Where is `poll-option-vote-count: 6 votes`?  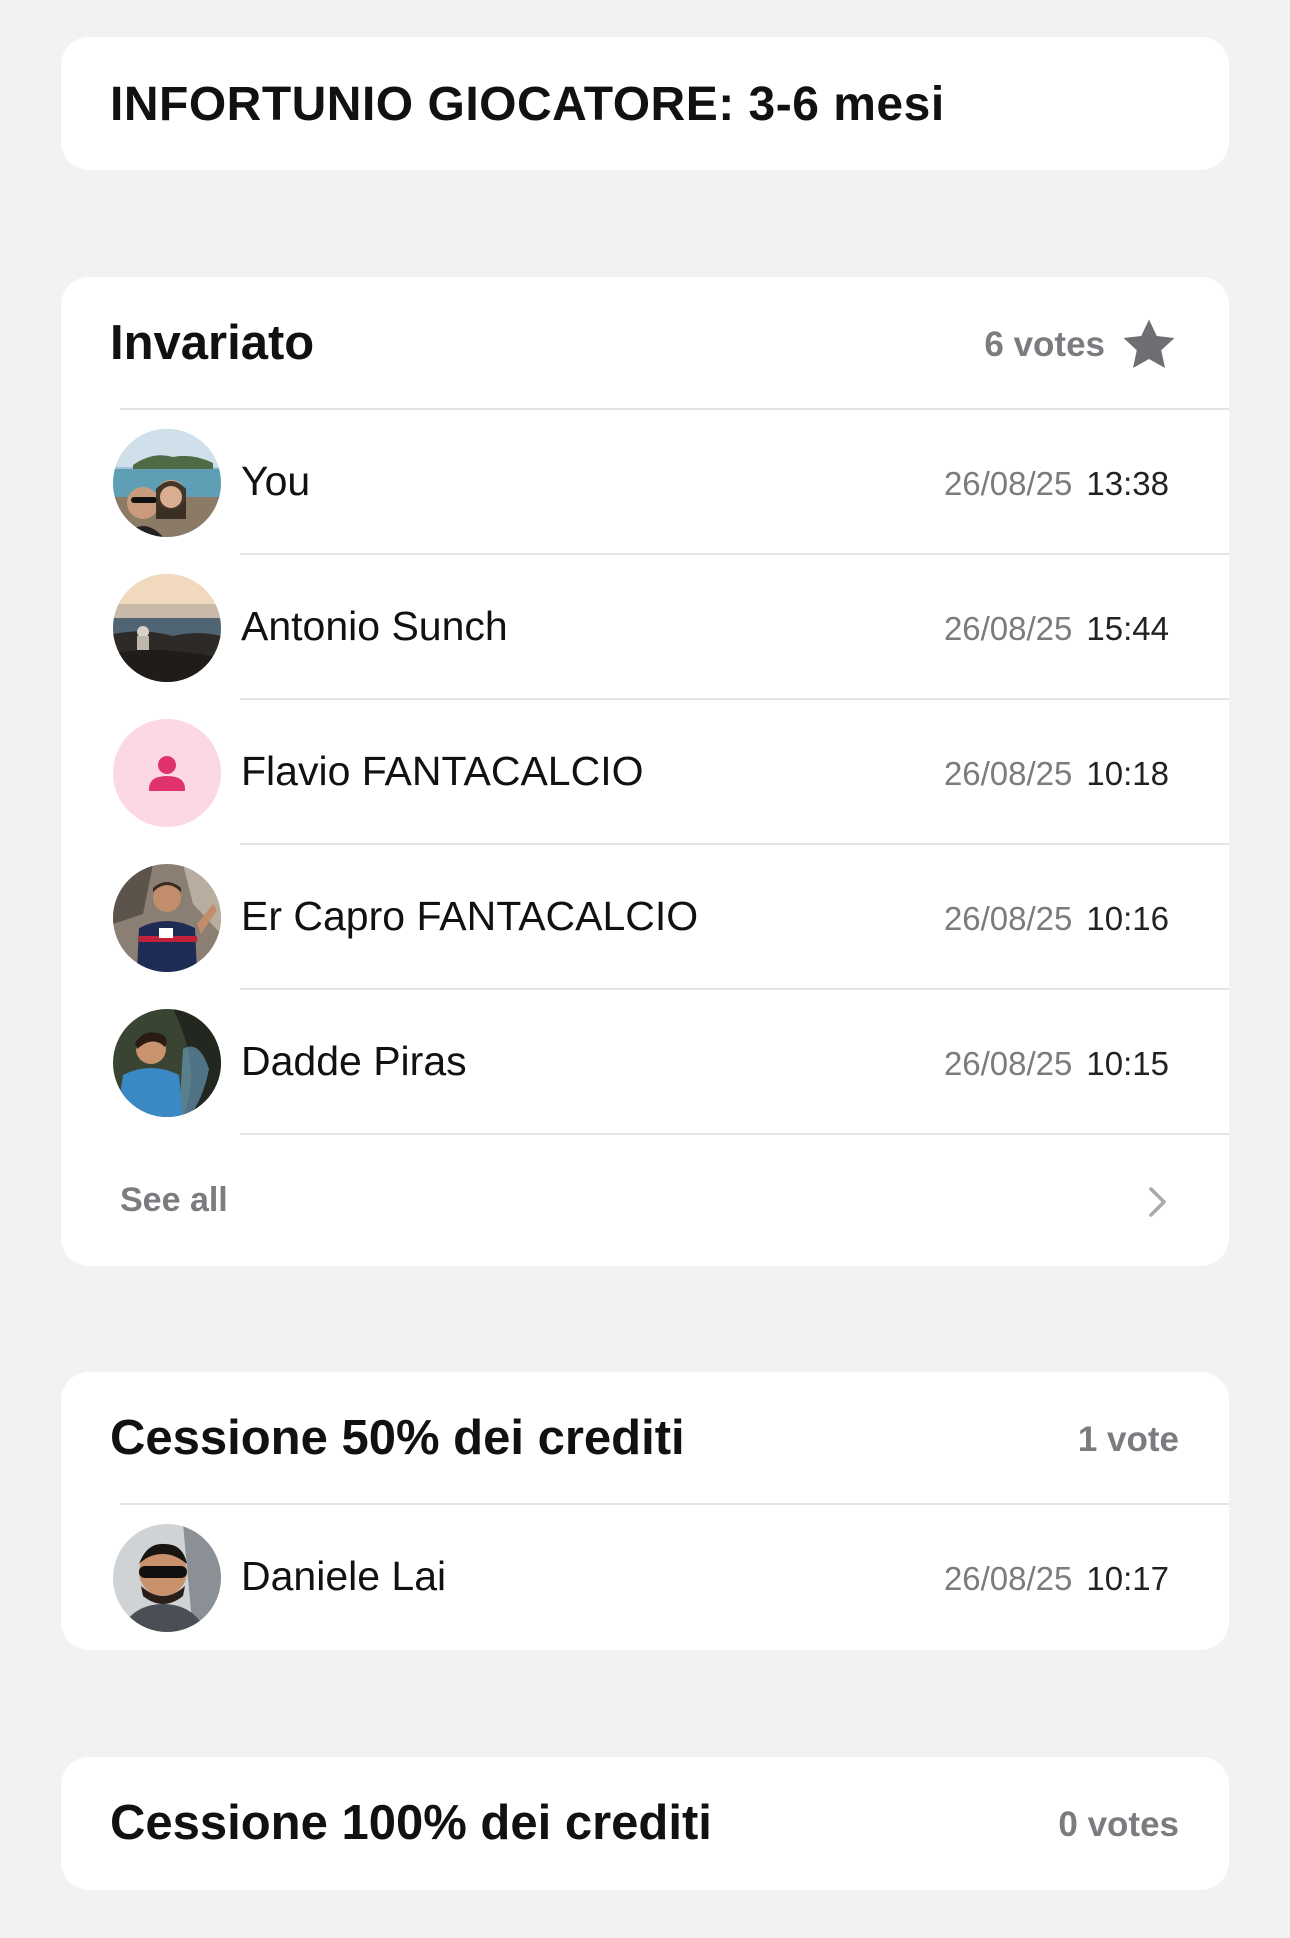 poll-option-vote-count: 6 votes is located at coordinates (1044, 344).